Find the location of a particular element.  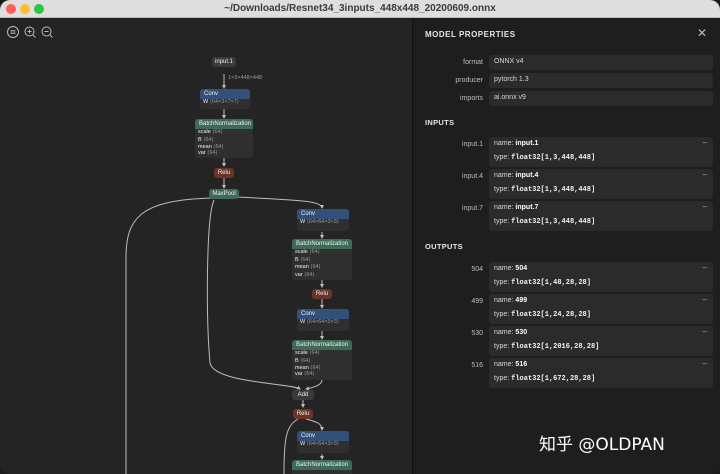

conv-node-1: Conv W ⟨64×3×7×7⟩ is located at coordinates (225, 99).